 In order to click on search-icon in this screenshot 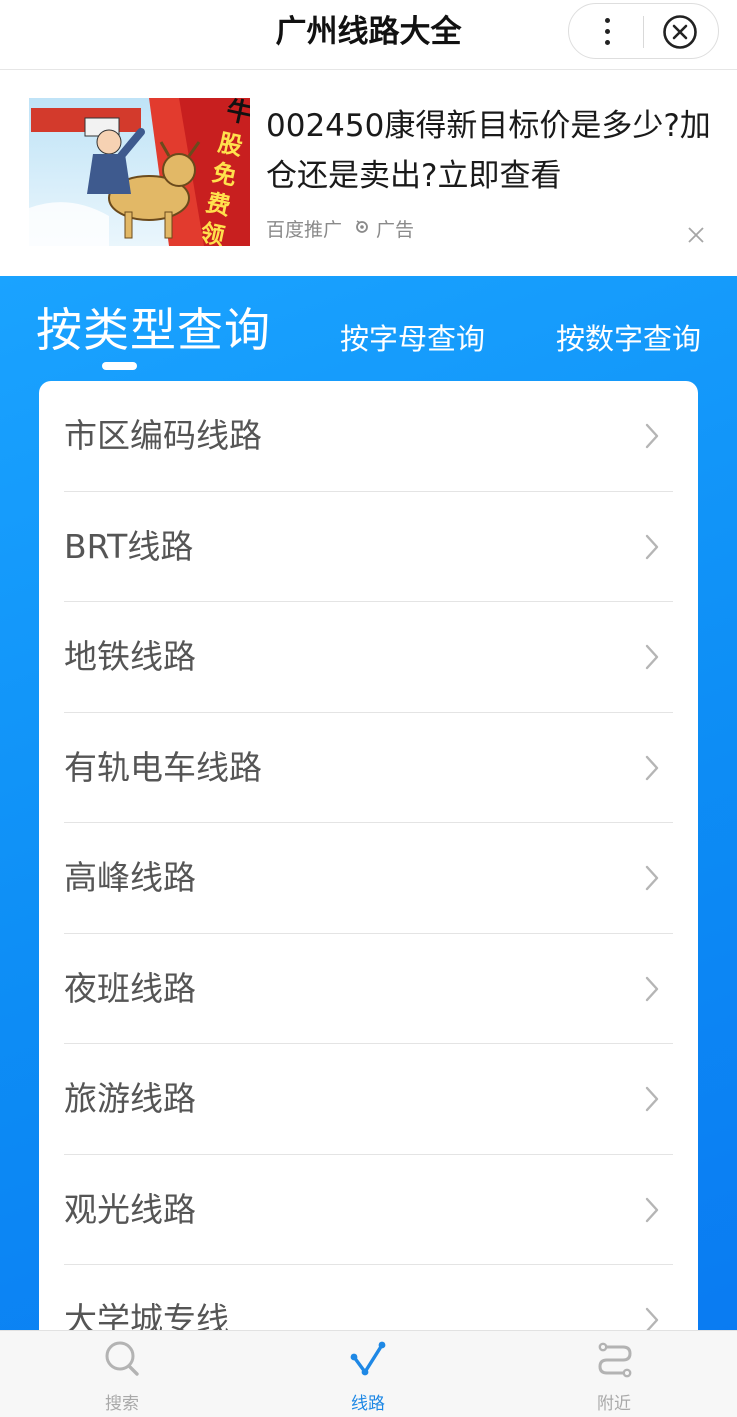, I will do `click(122, 1358)`.